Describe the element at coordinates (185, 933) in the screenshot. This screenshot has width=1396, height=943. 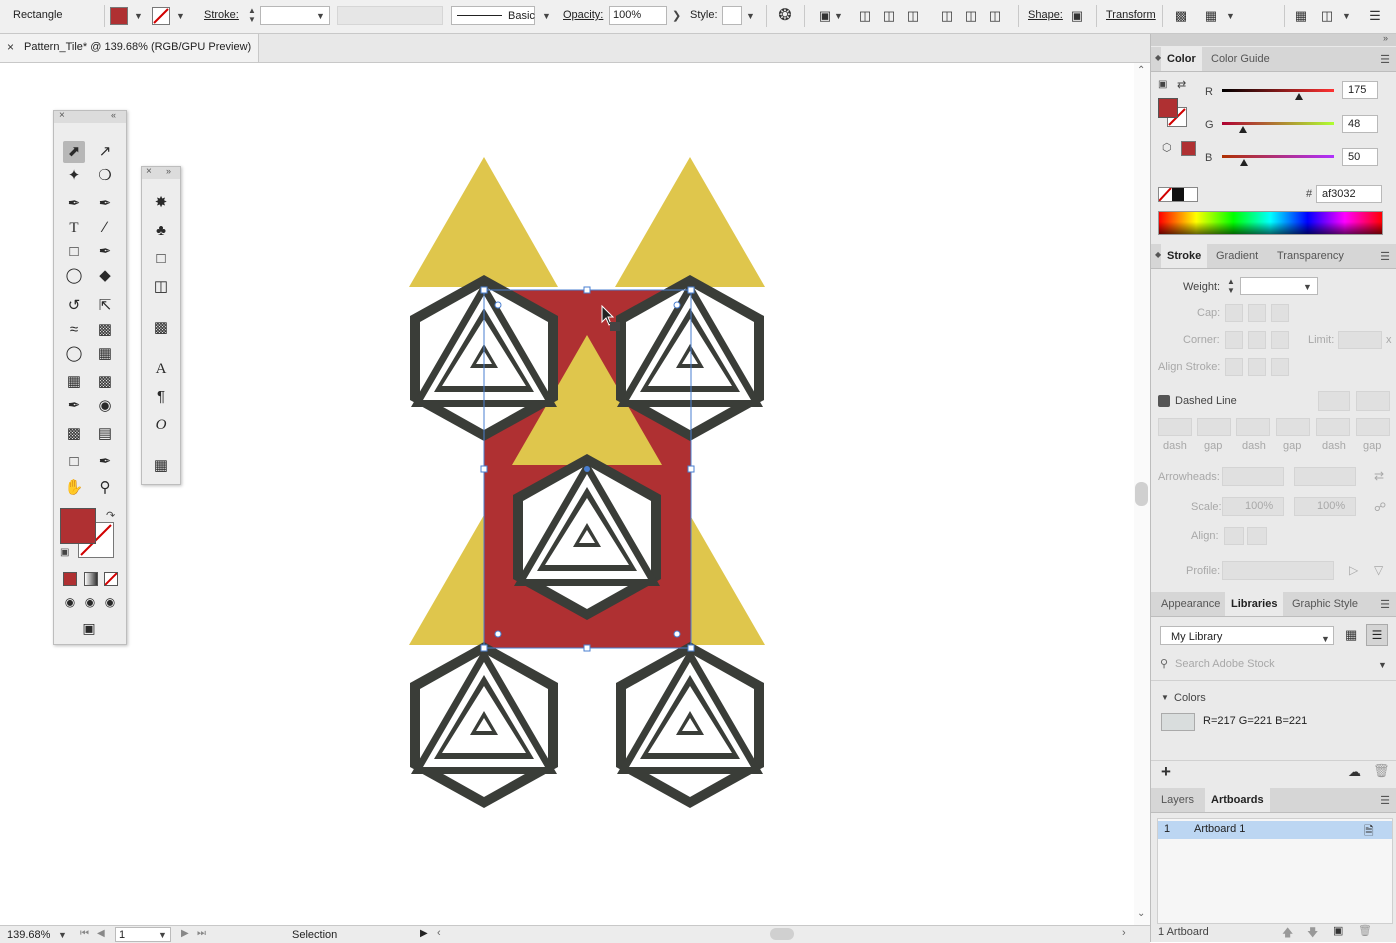
I see `next-artboard-icon: ▶` at that location.